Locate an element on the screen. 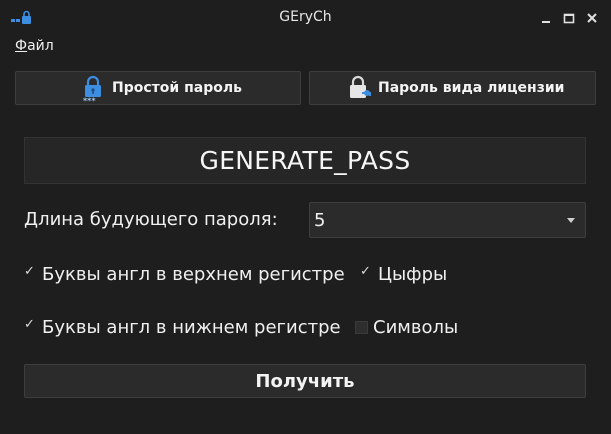  license-password-label: Пароль вида лицензии is located at coordinates (471, 88).